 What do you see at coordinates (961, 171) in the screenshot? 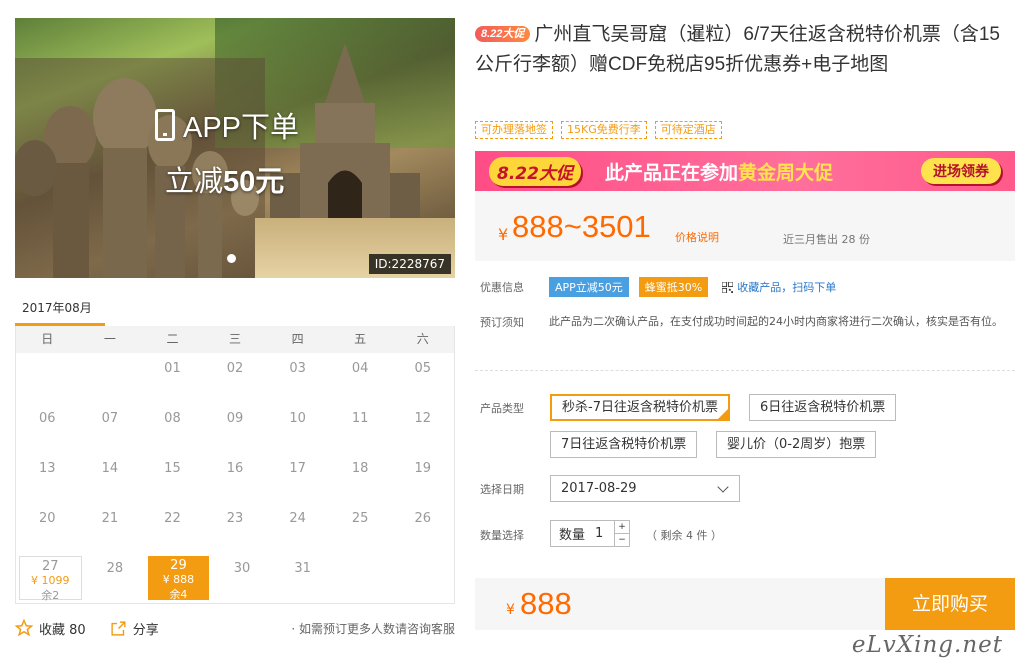
I see `get-coupon-button: 进场领券` at bounding box center [961, 171].